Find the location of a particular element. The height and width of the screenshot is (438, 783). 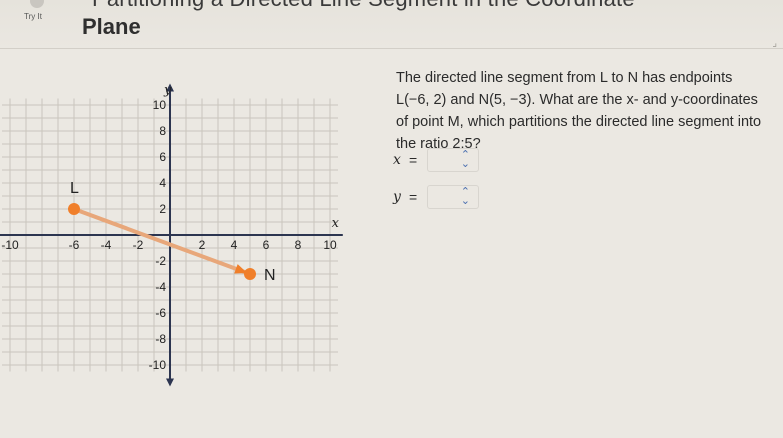

x-answer-row: x = ⌃ ⌄ is located at coordinates (436, 160).